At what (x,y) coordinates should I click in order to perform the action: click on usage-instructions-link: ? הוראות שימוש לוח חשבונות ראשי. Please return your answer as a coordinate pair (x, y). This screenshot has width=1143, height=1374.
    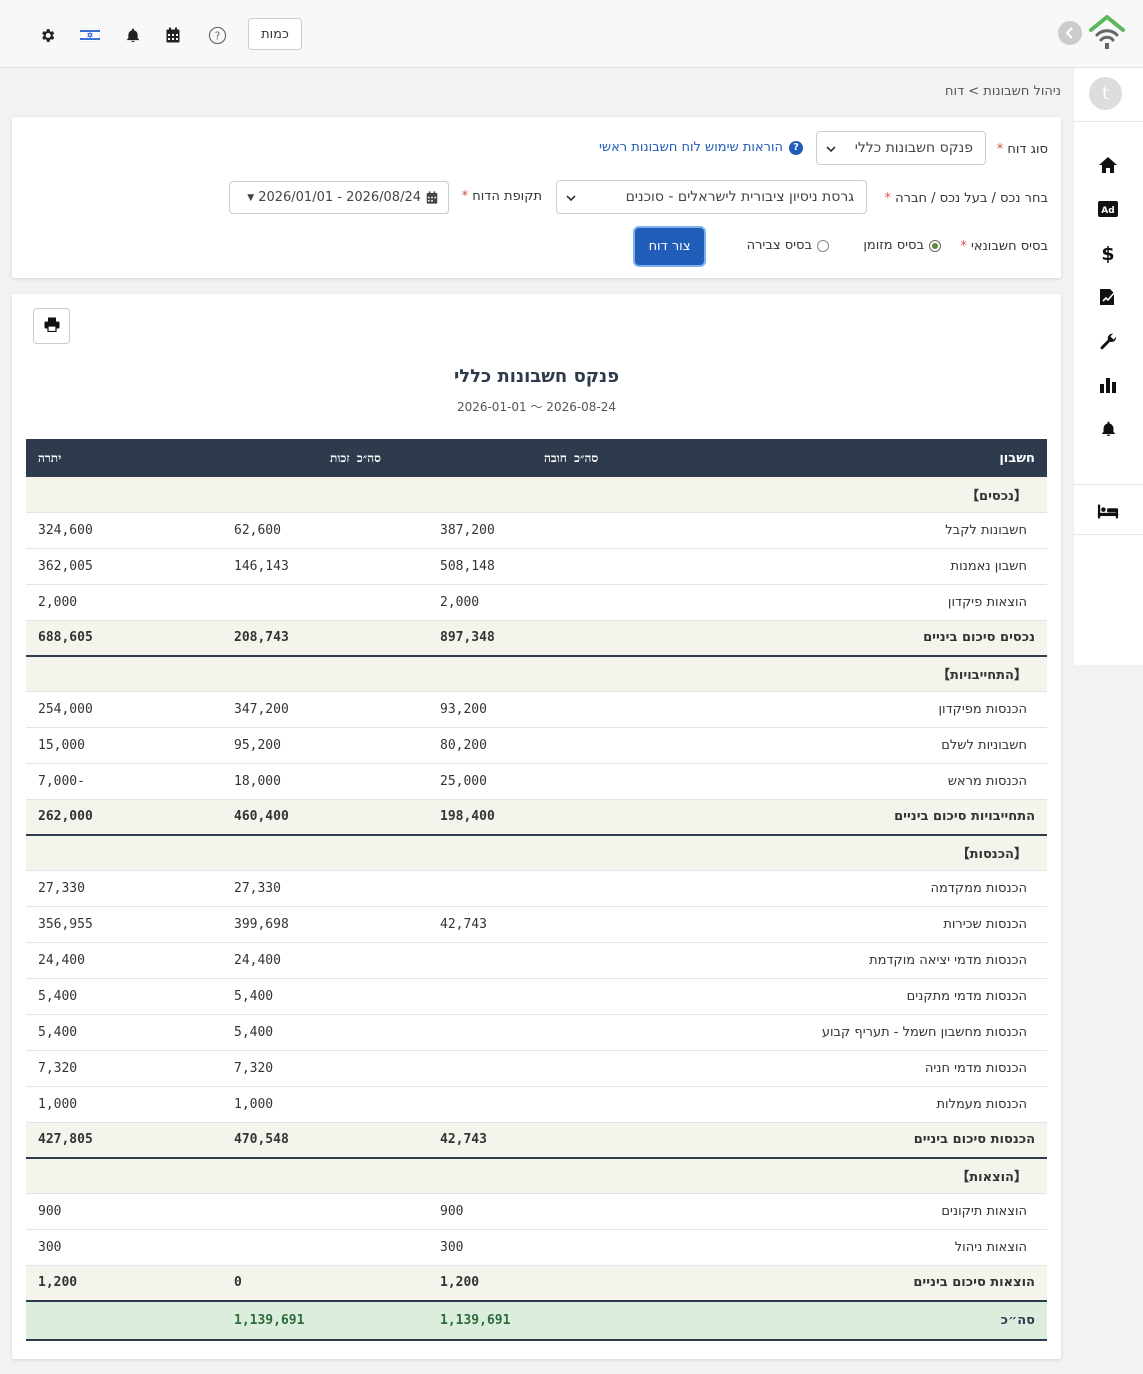
    Looking at the image, I should click on (701, 147).